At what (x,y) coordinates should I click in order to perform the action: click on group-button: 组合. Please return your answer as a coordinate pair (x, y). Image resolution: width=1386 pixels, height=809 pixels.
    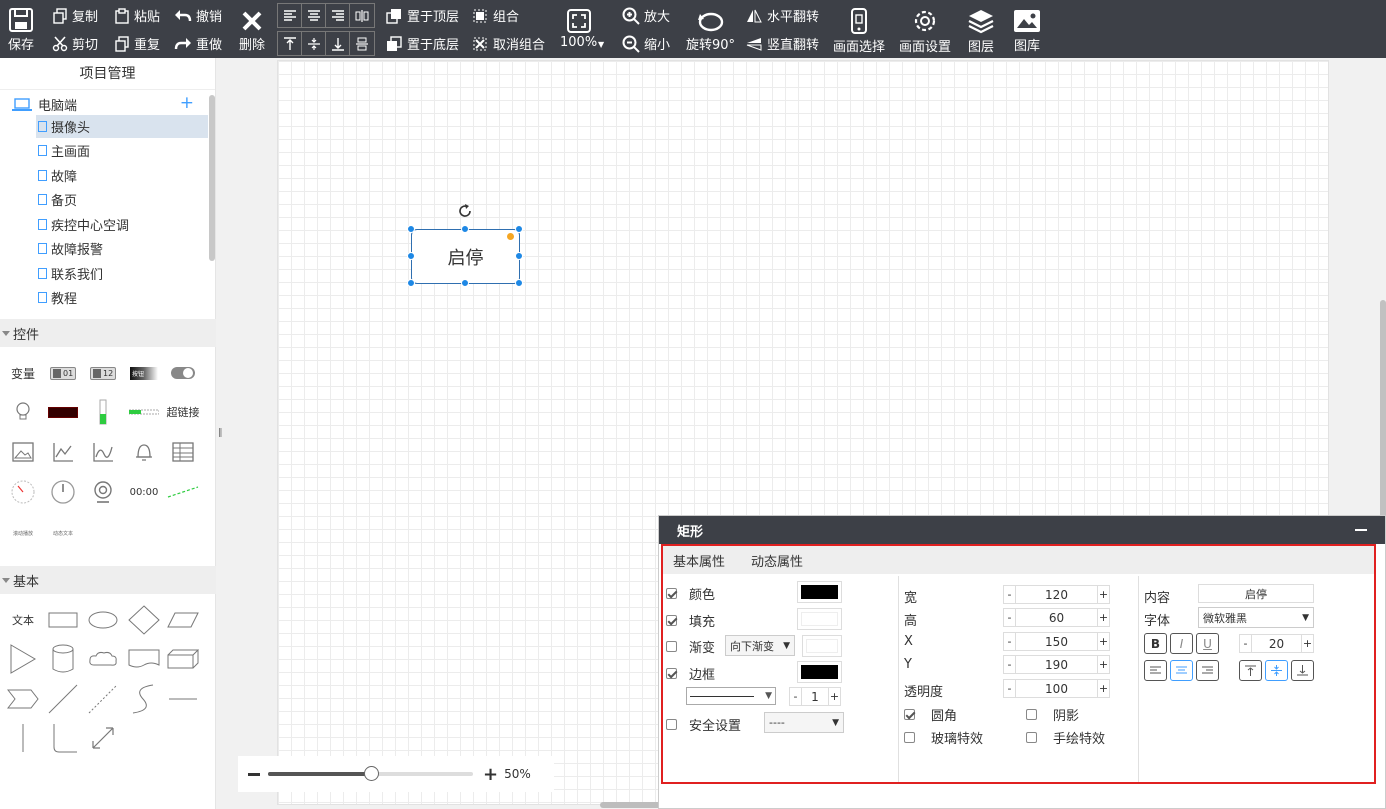
    Looking at the image, I should click on (495, 15).